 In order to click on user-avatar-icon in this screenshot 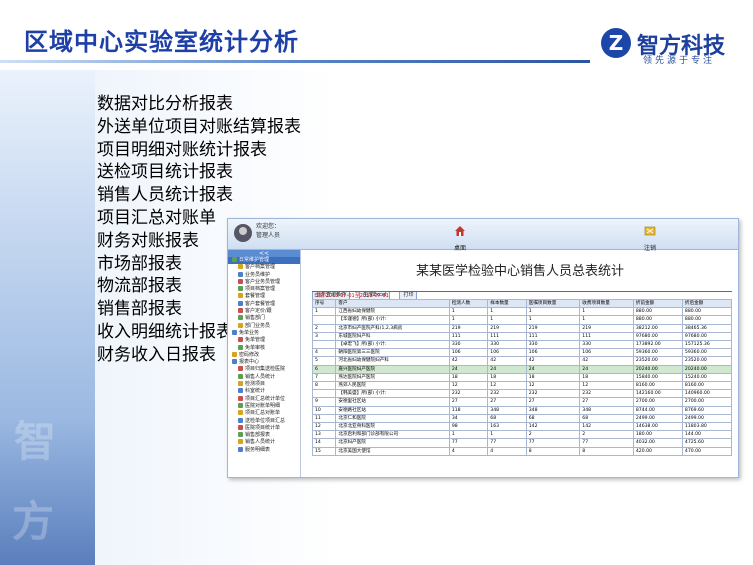, I will do `click(243, 233)`.